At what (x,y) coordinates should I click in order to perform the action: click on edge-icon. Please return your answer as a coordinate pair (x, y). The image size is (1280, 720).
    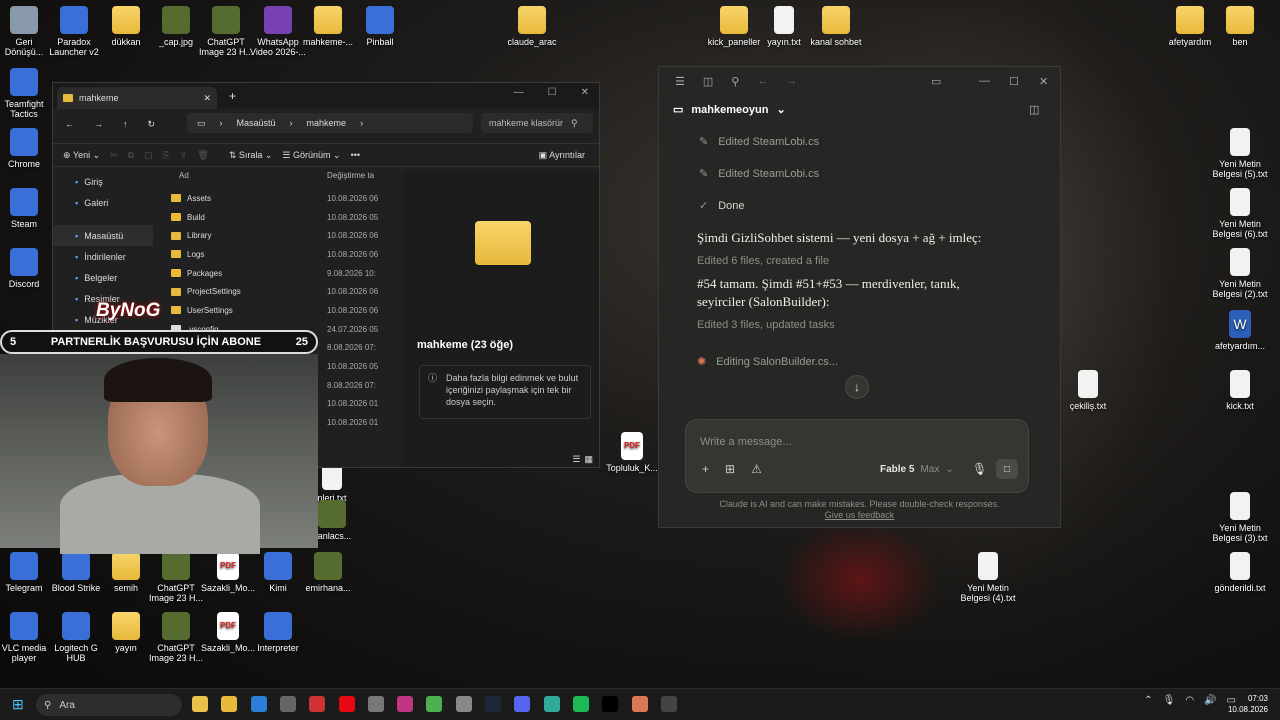
    Looking at the image, I should click on (258, 704).